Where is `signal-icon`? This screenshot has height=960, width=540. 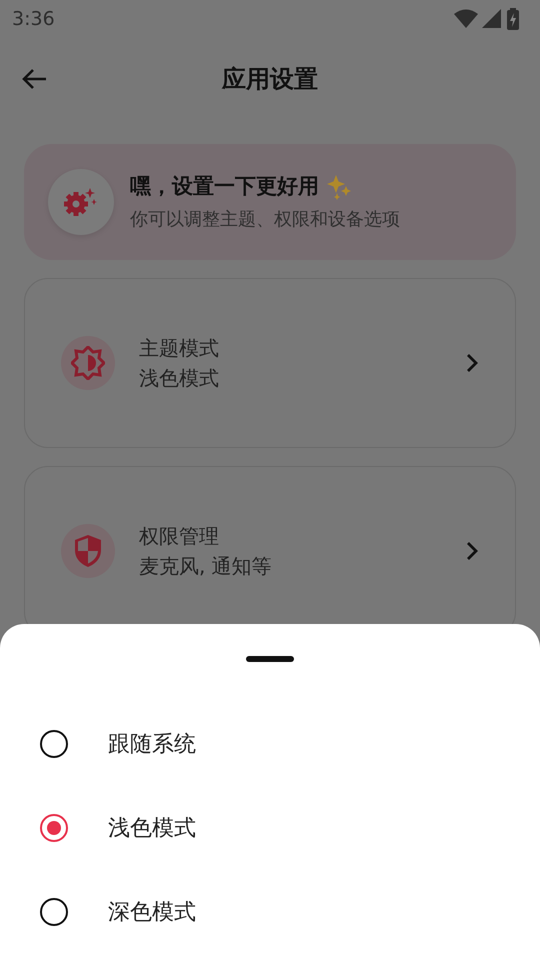 signal-icon is located at coordinates (492, 19).